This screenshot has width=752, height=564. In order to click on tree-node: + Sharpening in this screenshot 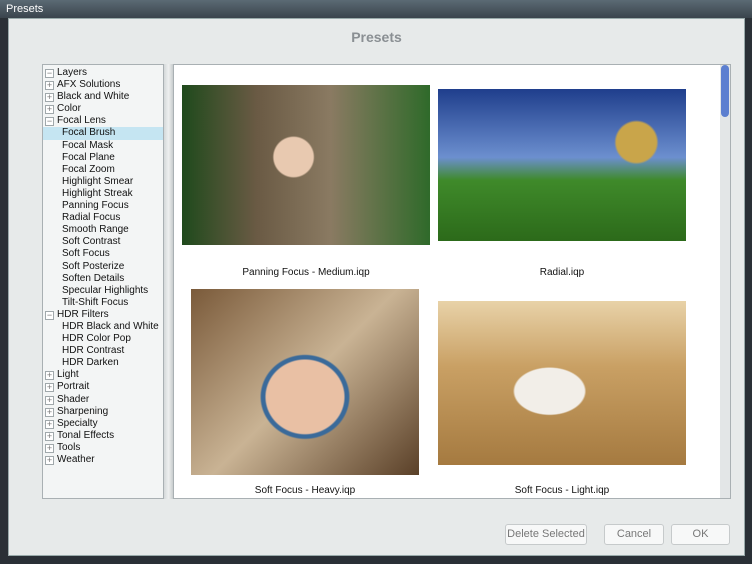, I will do `click(103, 412)`.